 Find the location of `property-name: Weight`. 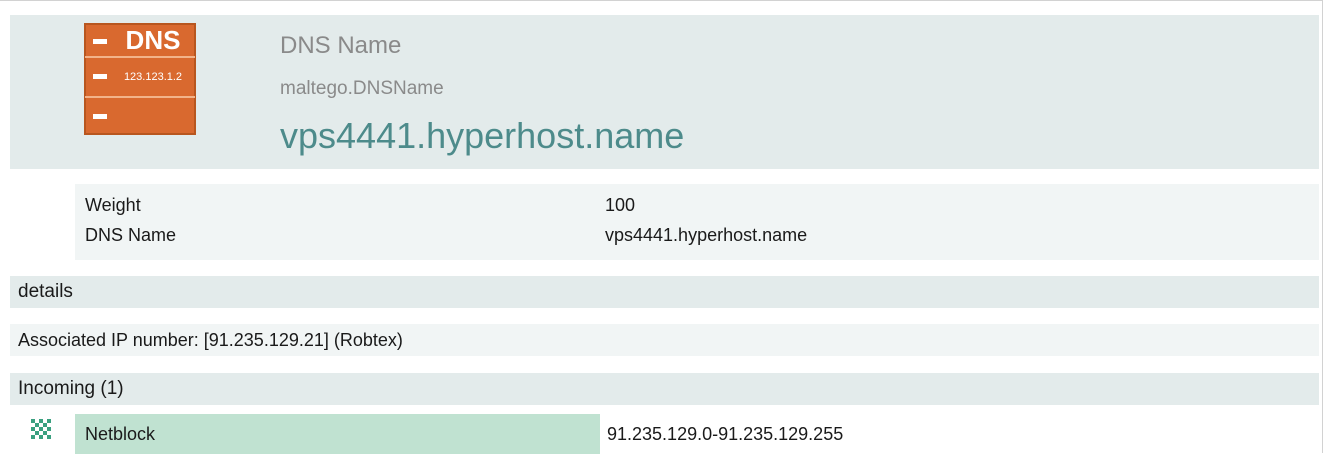

property-name: Weight is located at coordinates (113, 205).